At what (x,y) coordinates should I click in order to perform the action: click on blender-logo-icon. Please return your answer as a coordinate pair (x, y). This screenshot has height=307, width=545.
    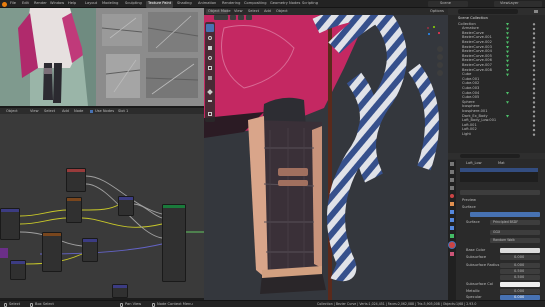
    Looking at the image, I should click on (4, 4).